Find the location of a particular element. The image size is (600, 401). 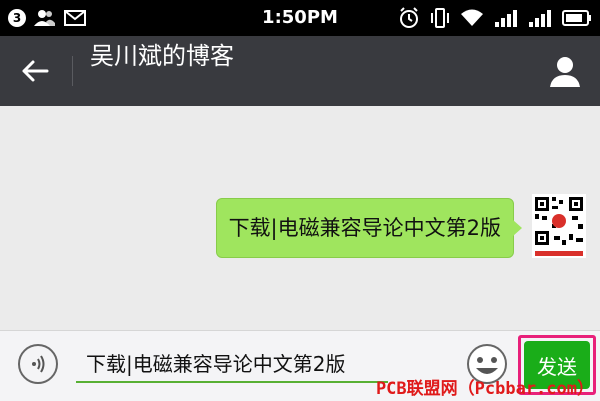

status-bar: 3 1:50PM is located at coordinates (300, 18).